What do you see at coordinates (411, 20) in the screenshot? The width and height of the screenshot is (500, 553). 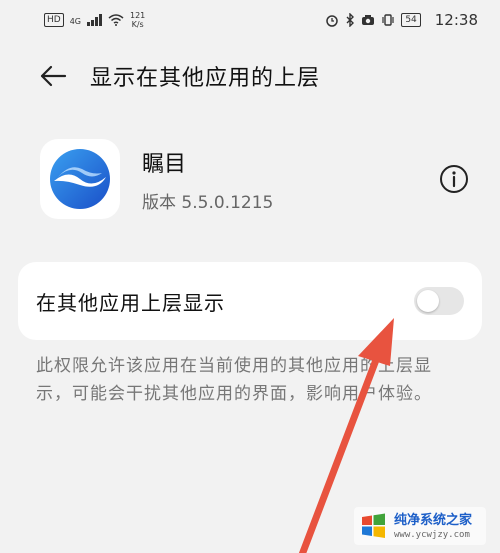 I see `battery-icon: 54` at bounding box center [411, 20].